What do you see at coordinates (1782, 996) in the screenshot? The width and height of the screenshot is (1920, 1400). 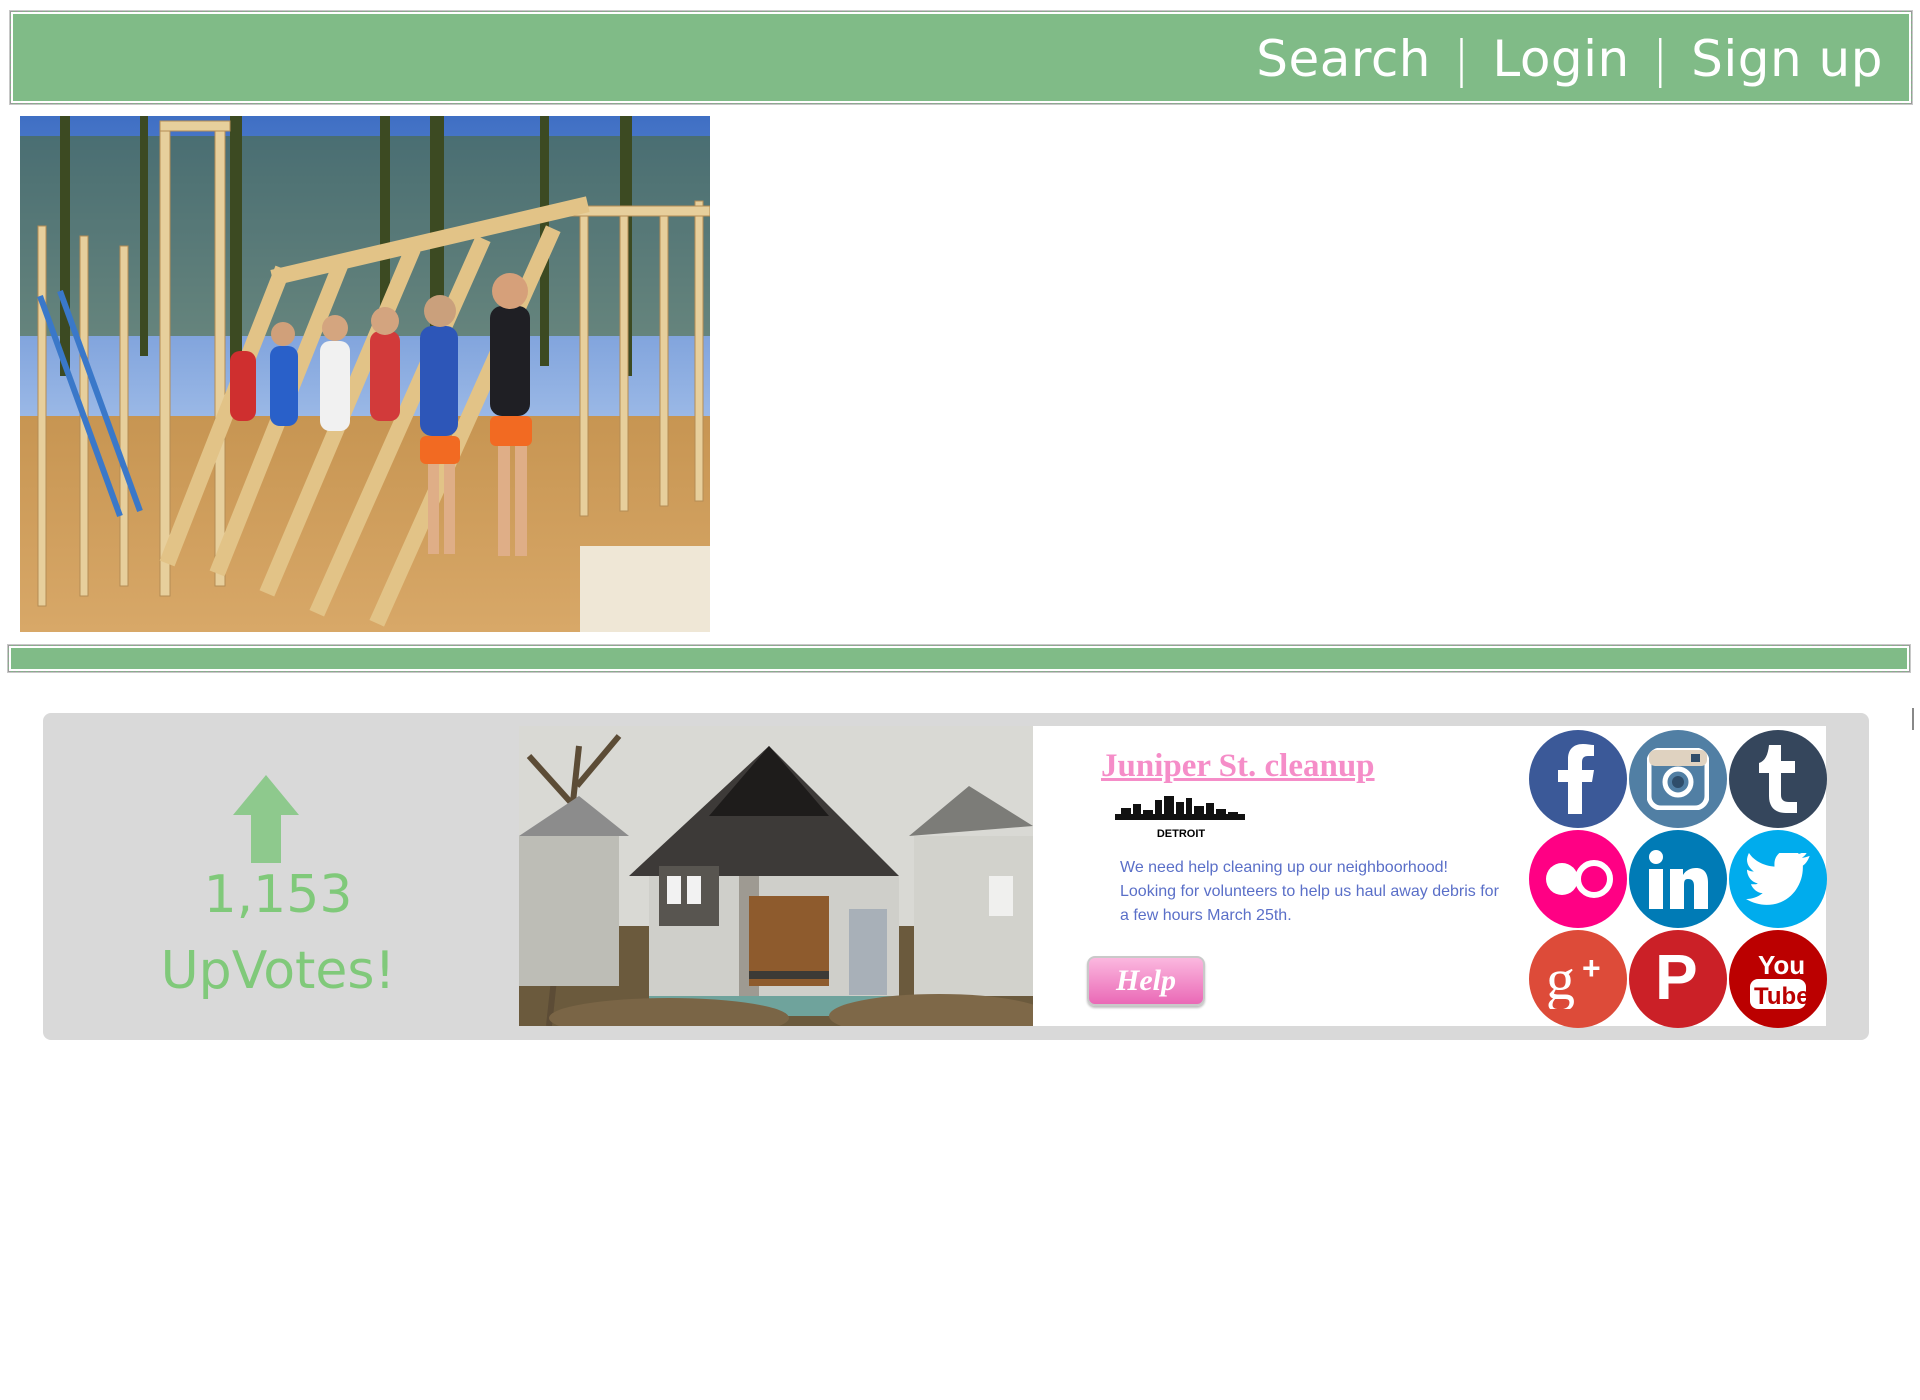 I see `svg-text: Tube` at bounding box center [1782, 996].